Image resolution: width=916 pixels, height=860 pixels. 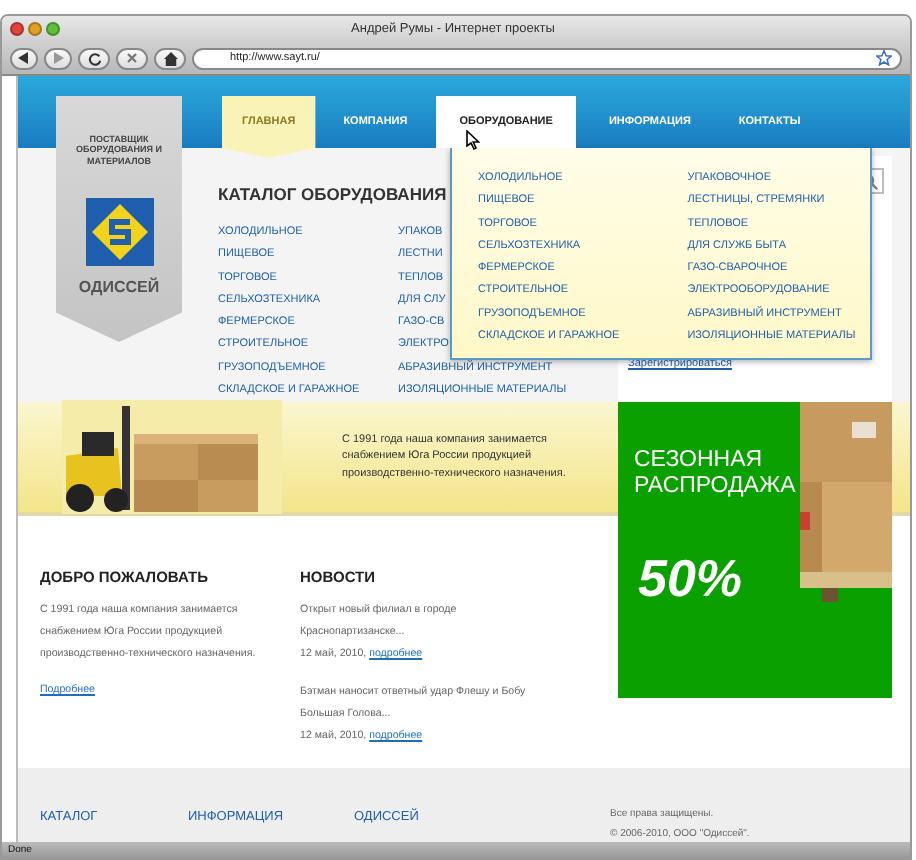 I want to click on home-button, so click(x=170, y=58).